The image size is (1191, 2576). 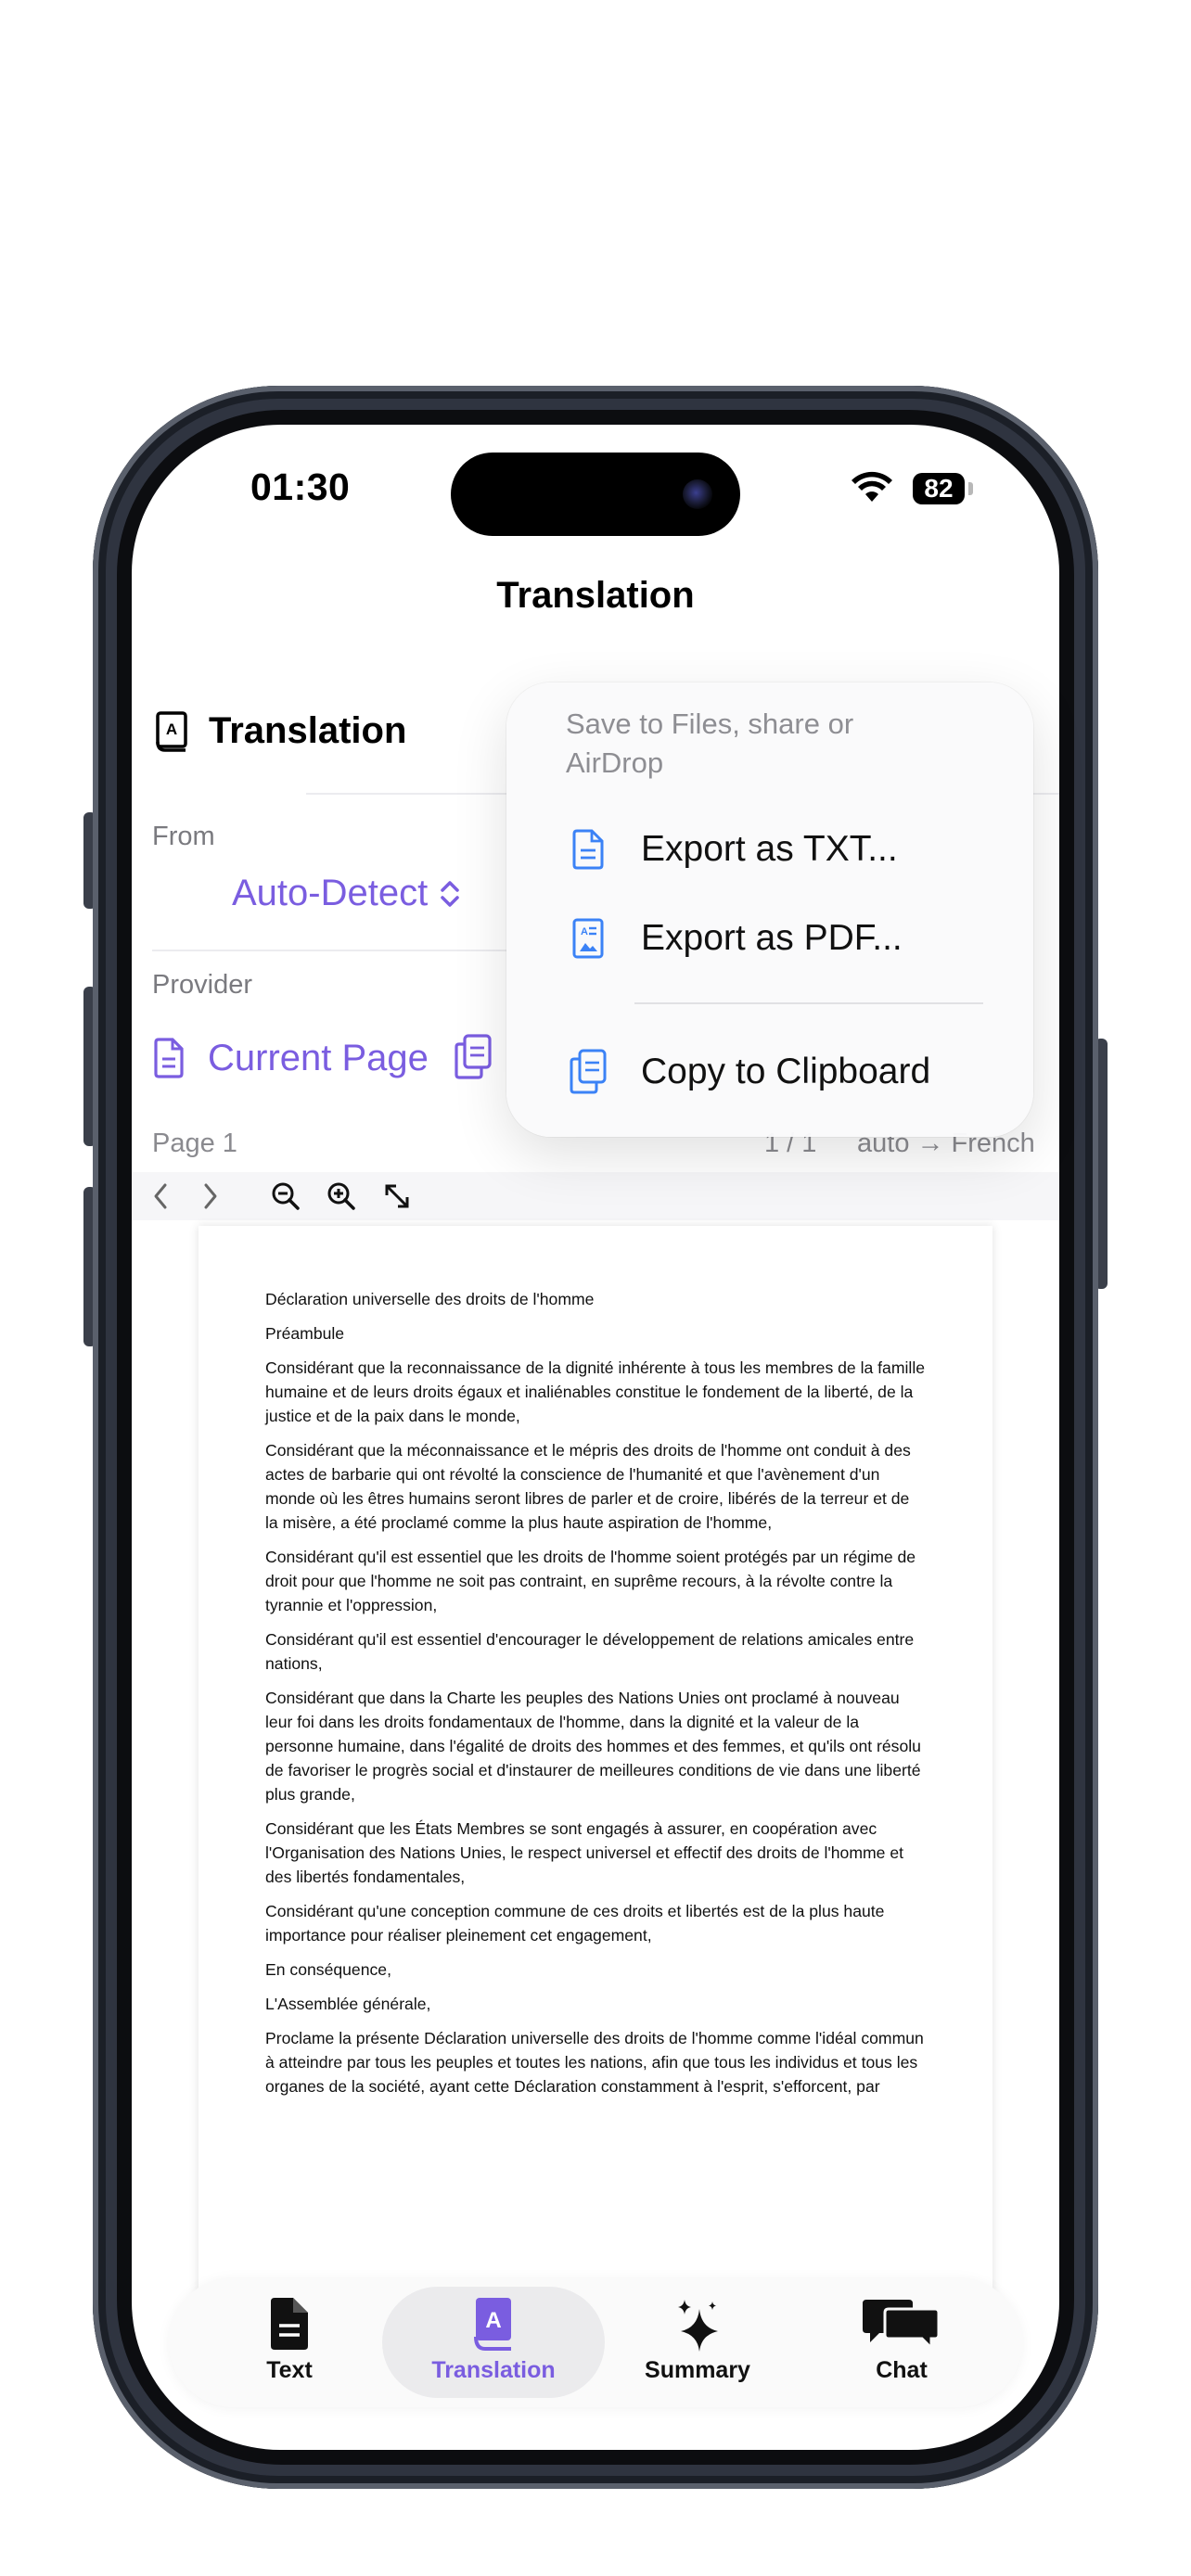 What do you see at coordinates (305, 1333) in the screenshot?
I see `doc-paragraph: Préambule` at bounding box center [305, 1333].